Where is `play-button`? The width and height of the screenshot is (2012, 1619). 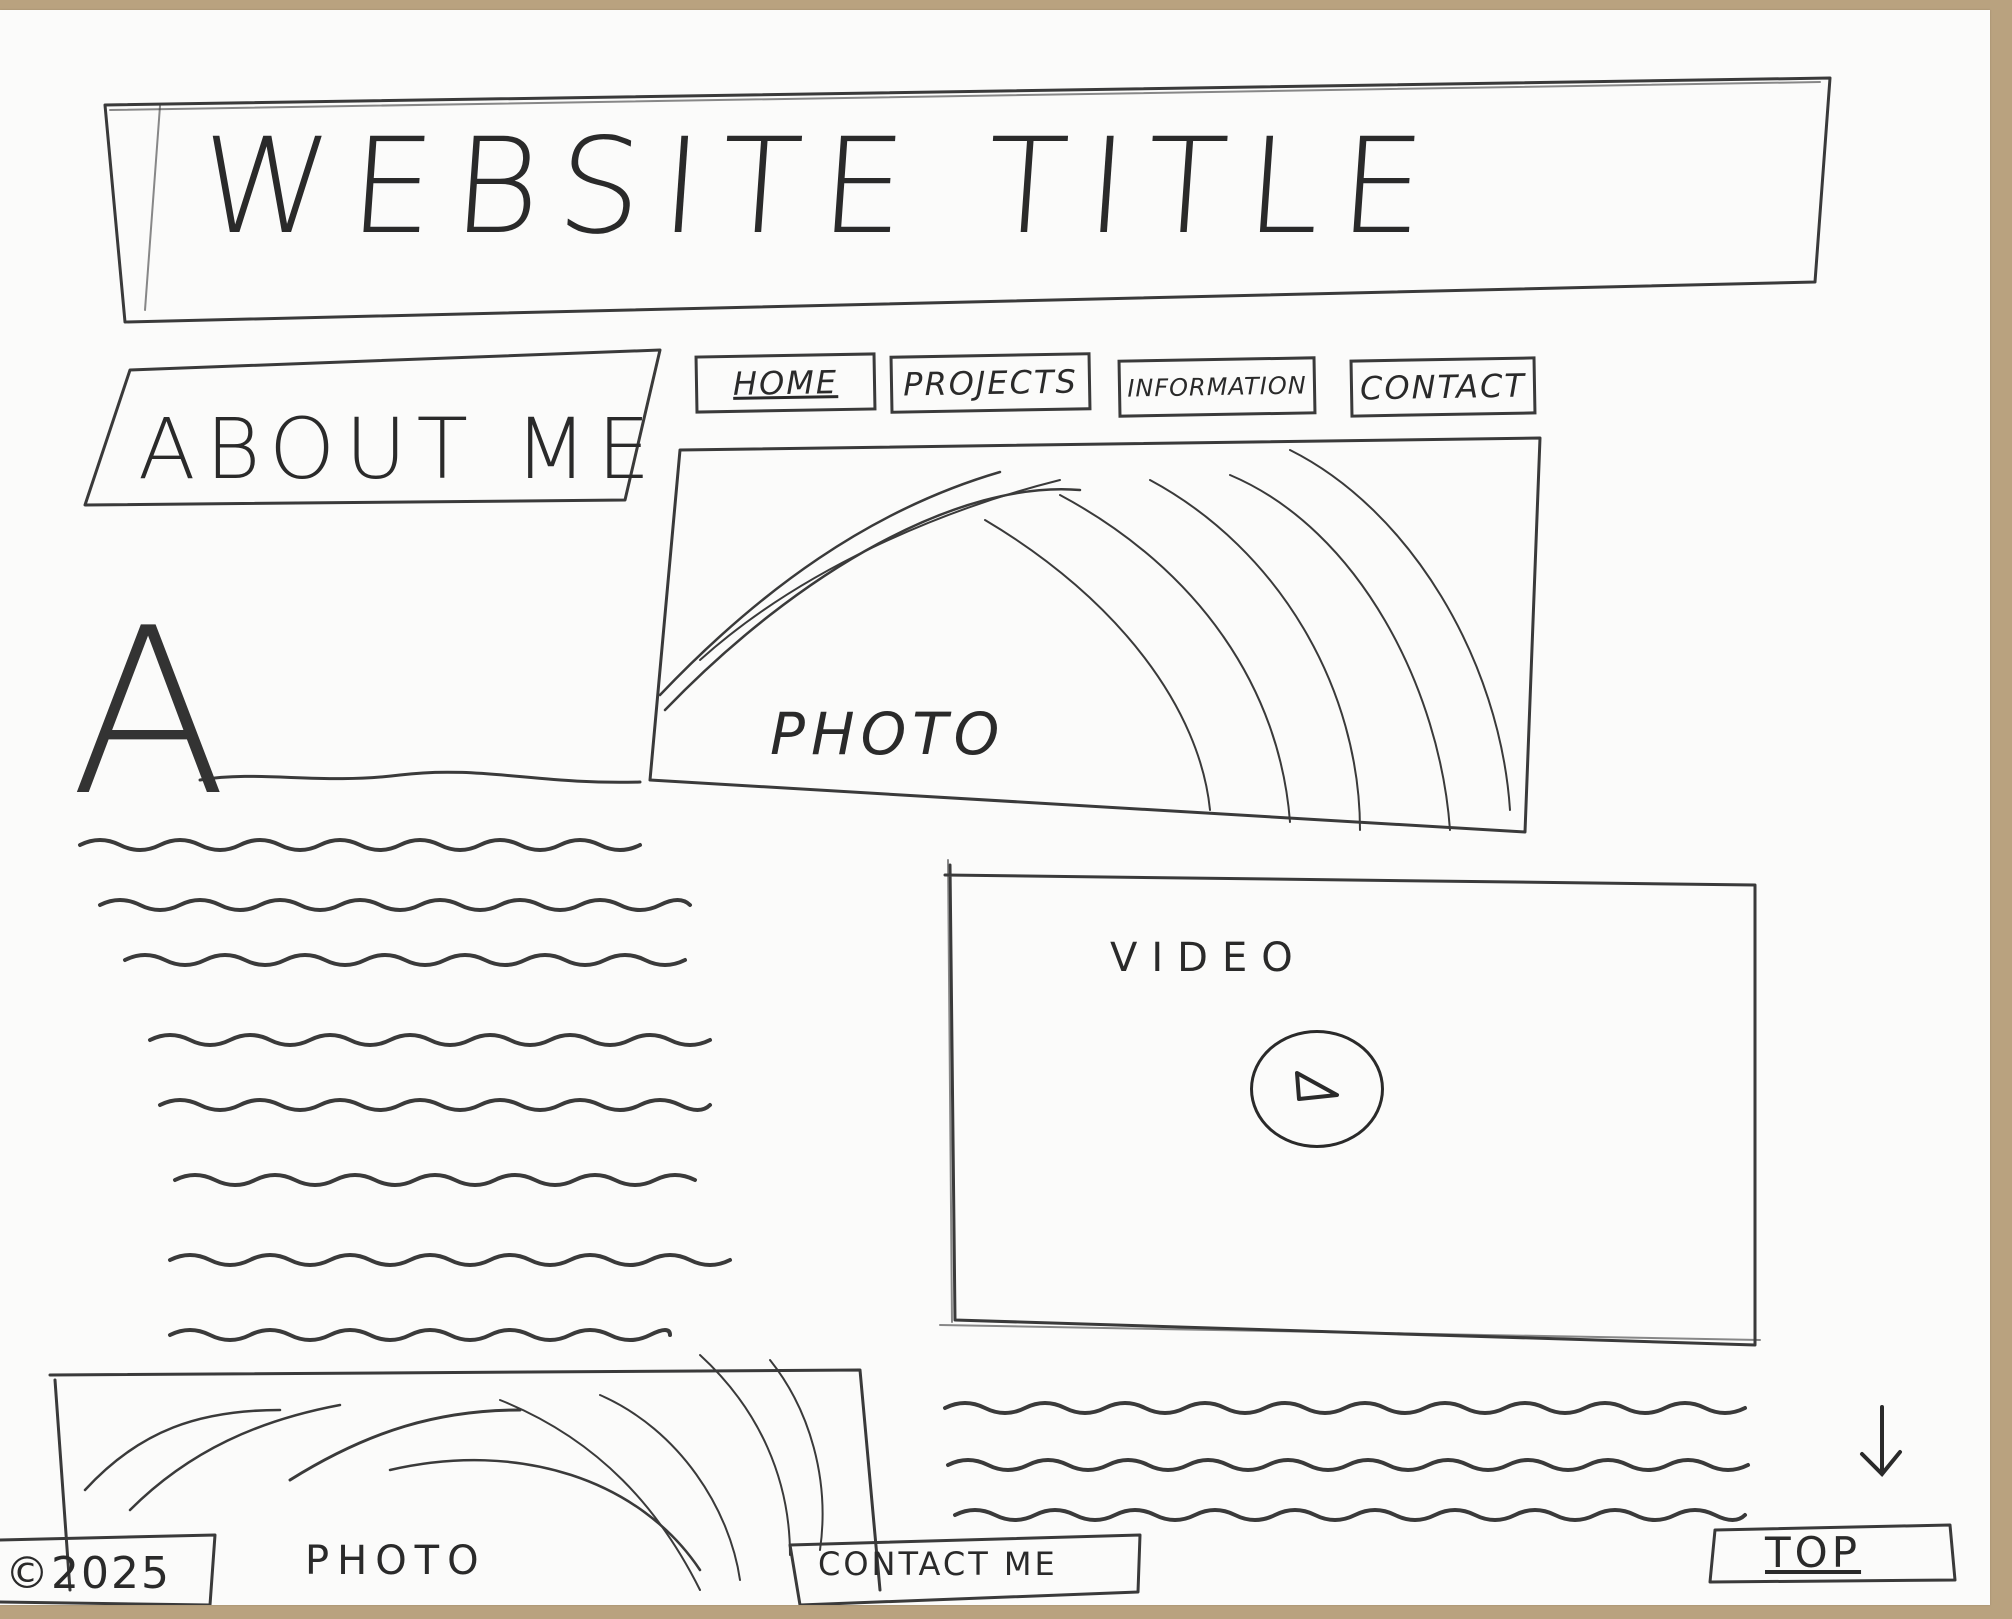
play-button is located at coordinates (1317, 1089).